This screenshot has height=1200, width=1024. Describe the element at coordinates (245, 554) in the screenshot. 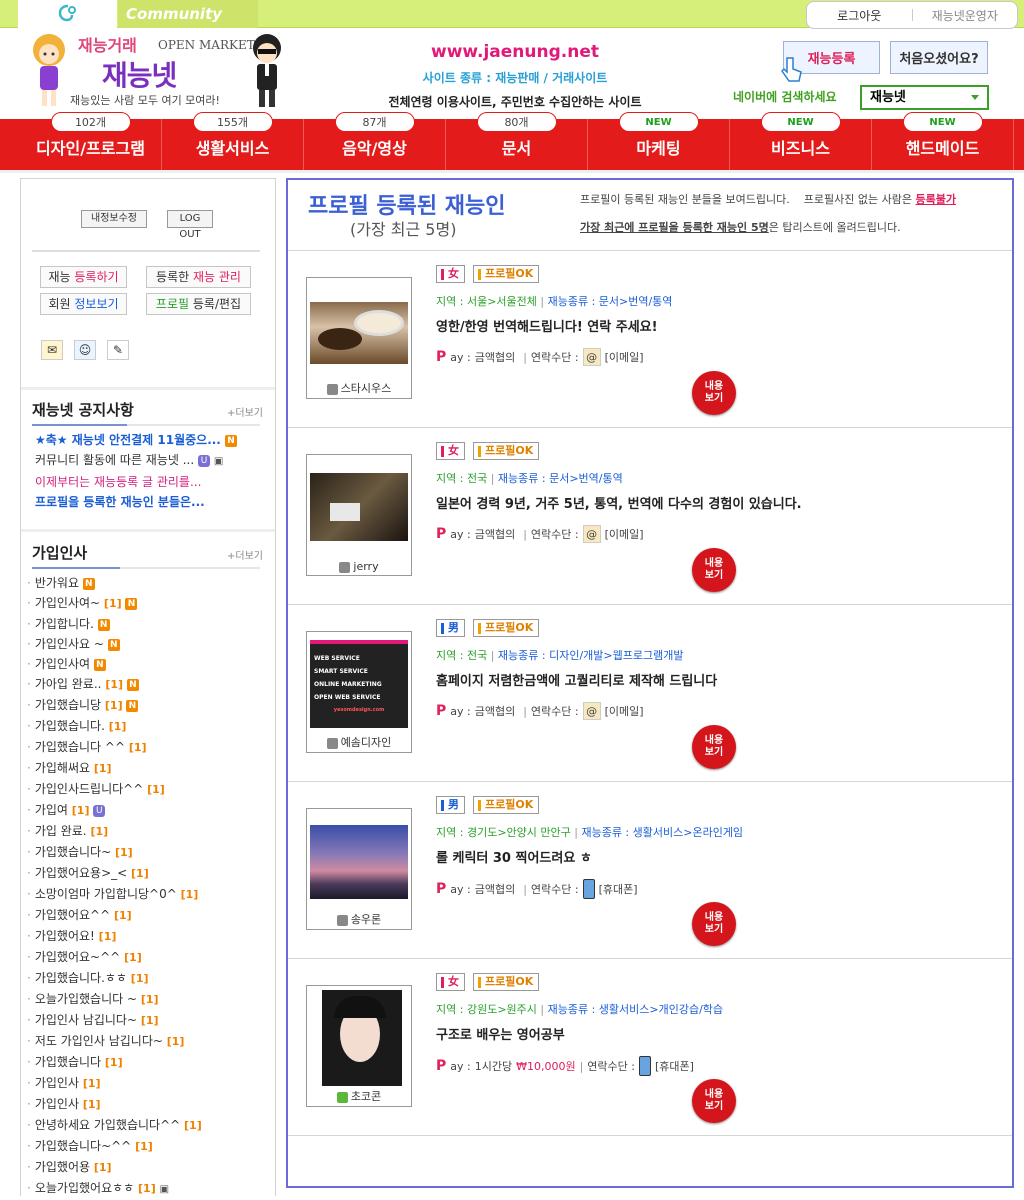

I see `greetings-more-link: +더보기` at that location.